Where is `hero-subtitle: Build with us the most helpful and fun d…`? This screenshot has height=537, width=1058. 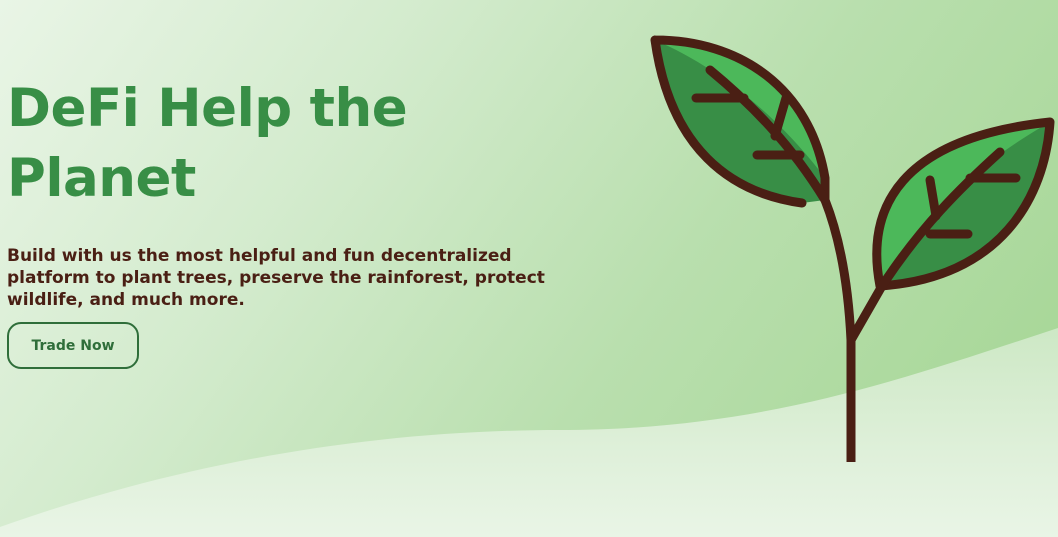
hero-subtitle: Build with us the most helpful and fun d… is located at coordinates (276, 278).